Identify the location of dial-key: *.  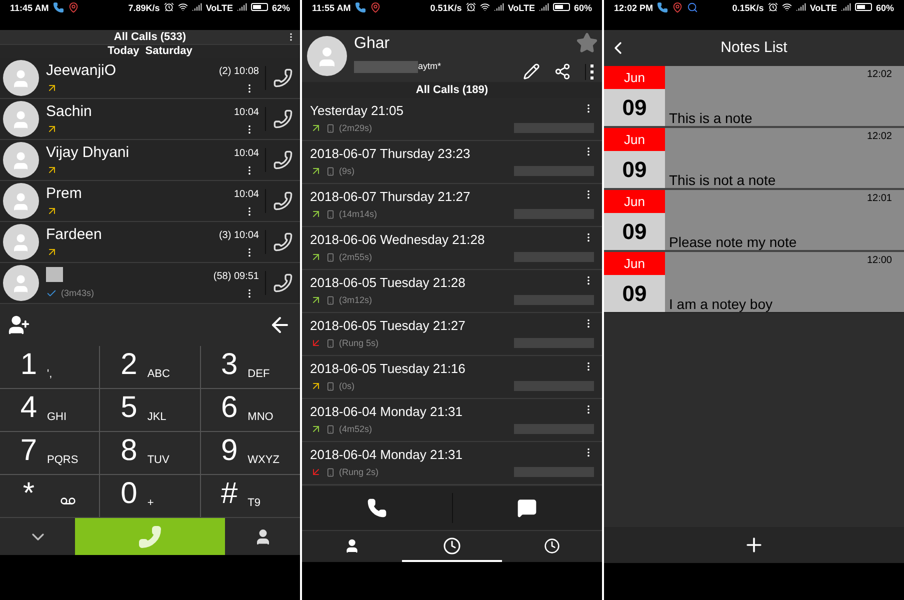
(50, 496).